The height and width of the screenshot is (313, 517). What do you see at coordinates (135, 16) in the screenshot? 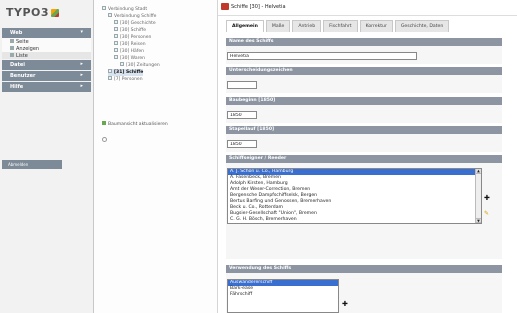
I see `tree-node-label: Verbindung Schiffe` at bounding box center [135, 16].